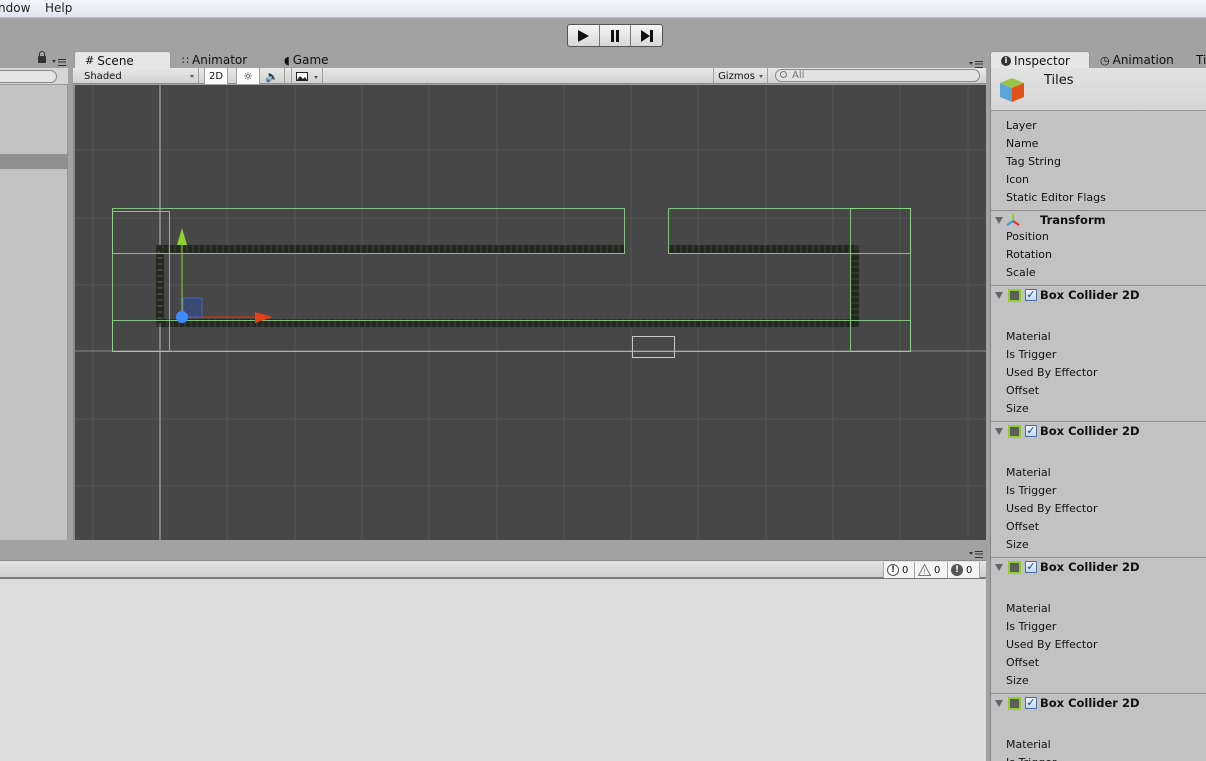 The image size is (1206, 761). What do you see at coordinates (1022, 143) in the screenshot?
I see `field-name: Name` at bounding box center [1022, 143].